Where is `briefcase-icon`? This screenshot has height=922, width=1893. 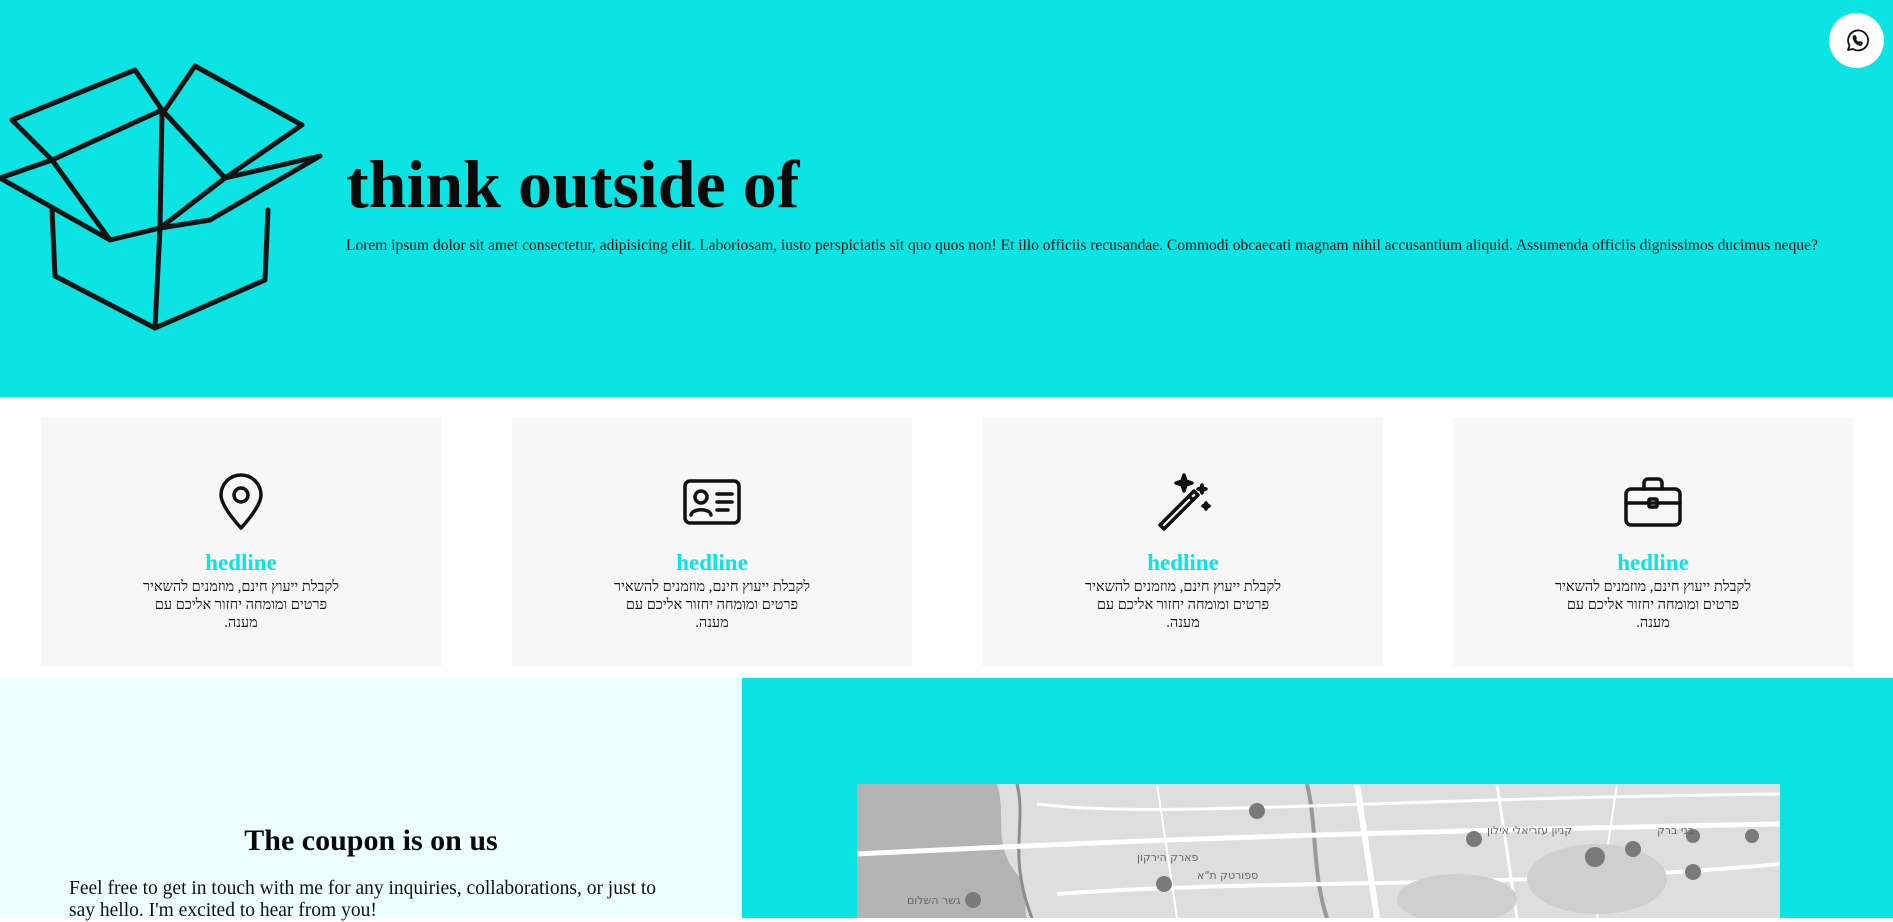
briefcase-icon is located at coordinates (1653, 502).